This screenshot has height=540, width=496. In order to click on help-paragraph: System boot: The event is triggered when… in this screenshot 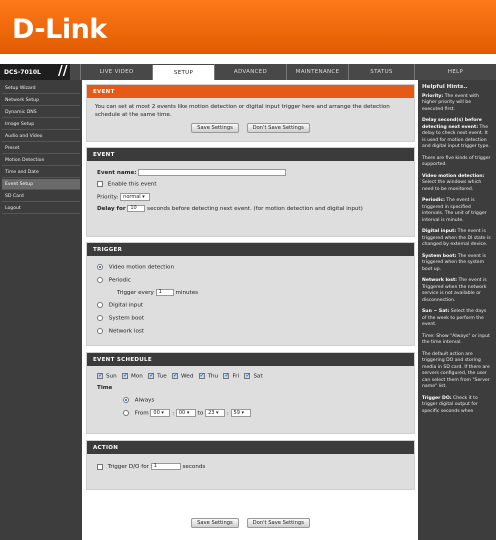, I will do `click(457, 264)`.